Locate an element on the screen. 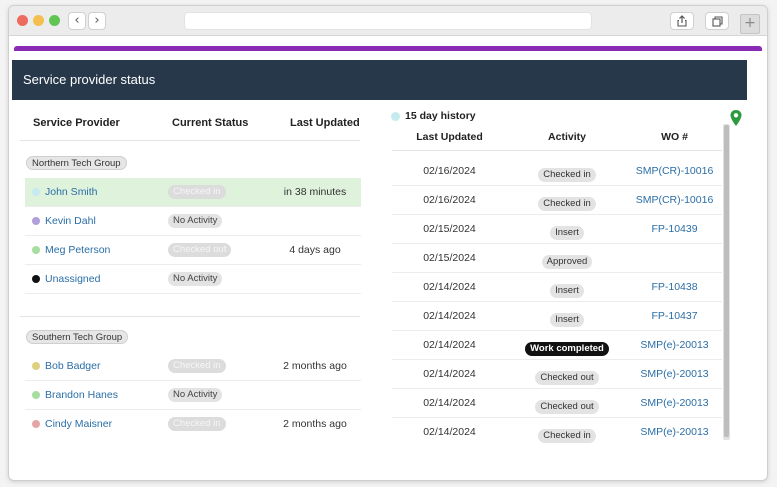 The width and height of the screenshot is (777, 487). zoom-window-button is located at coordinates (54, 20).